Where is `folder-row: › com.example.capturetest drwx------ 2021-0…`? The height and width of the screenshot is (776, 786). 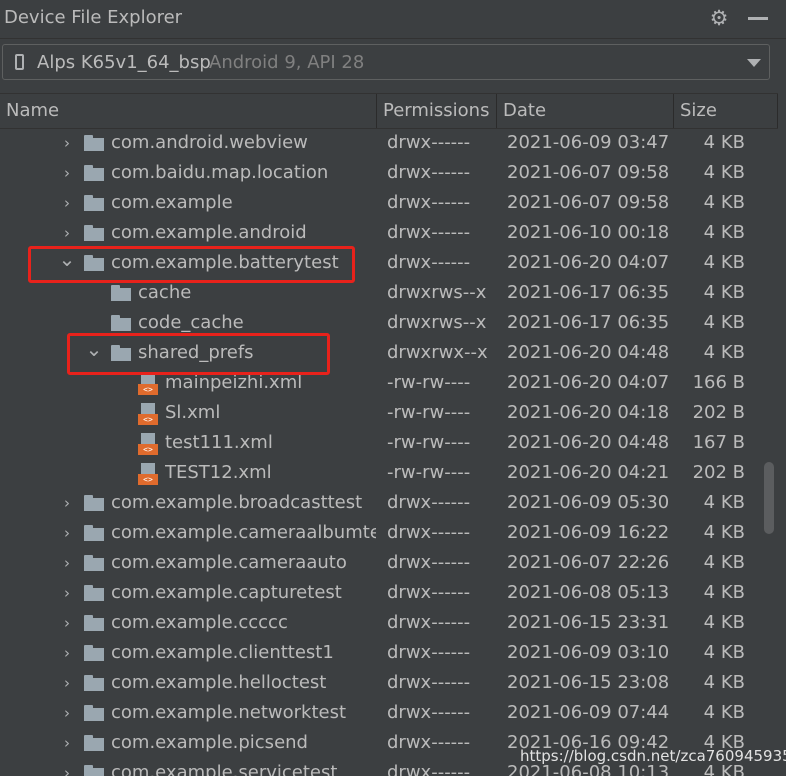
folder-row: › com.example.capturetest drwx------ 2021-0… is located at coordinates (381, 593).